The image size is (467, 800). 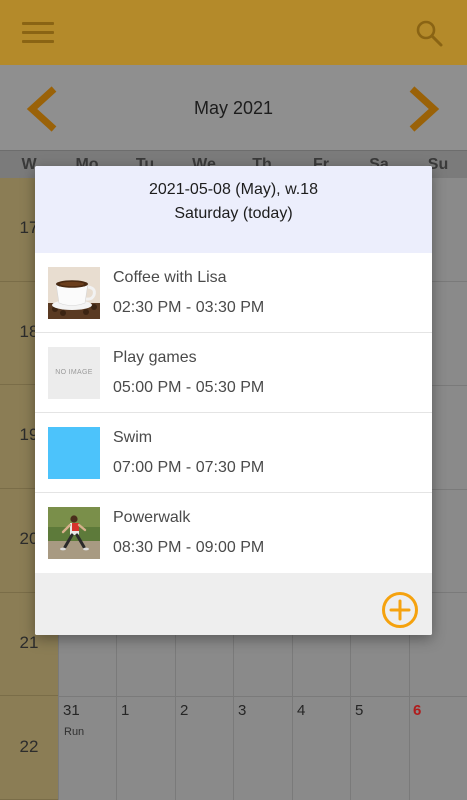 I want to click on event-title: Powerwalk, so click(x=152, y=517).